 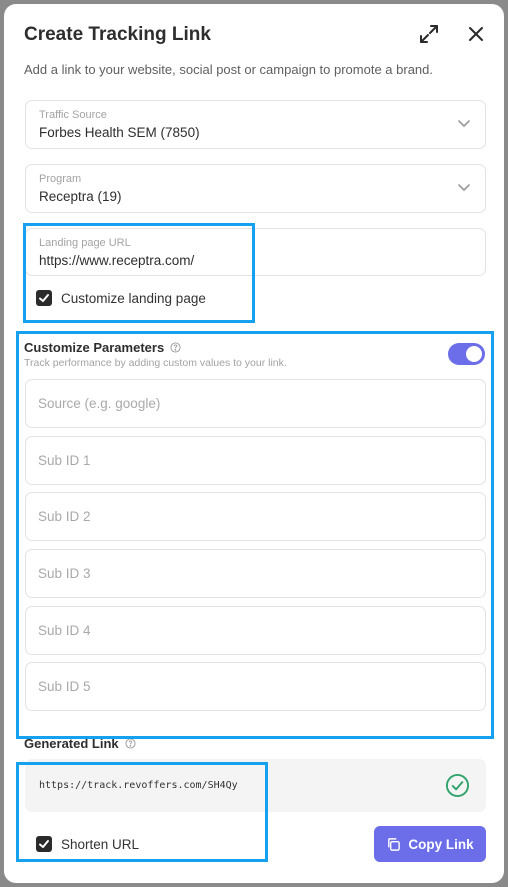 I want to click on landing-page-url-label: Landing page URL, so click(x=85, y=243).